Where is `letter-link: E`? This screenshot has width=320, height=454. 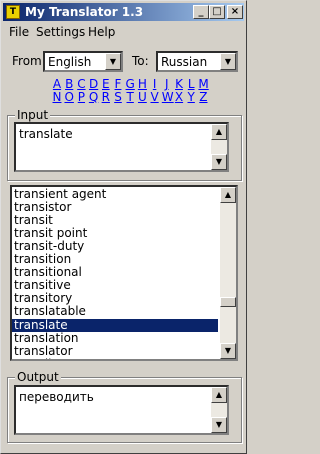
letter-link: E is located at coordinates (106, 84).